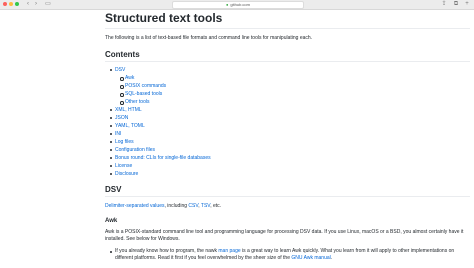  I want to click on toc-link: POSIX commands, so click(287, 86).